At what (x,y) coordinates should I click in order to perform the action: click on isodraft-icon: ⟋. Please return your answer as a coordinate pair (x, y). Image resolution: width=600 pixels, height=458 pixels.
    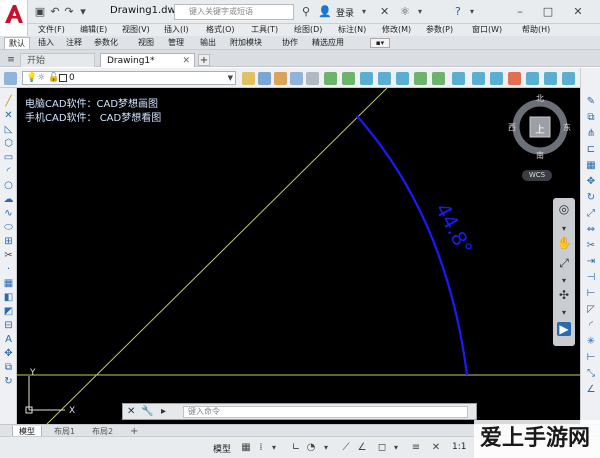
    Looking at the image, I should click on (346, 448).